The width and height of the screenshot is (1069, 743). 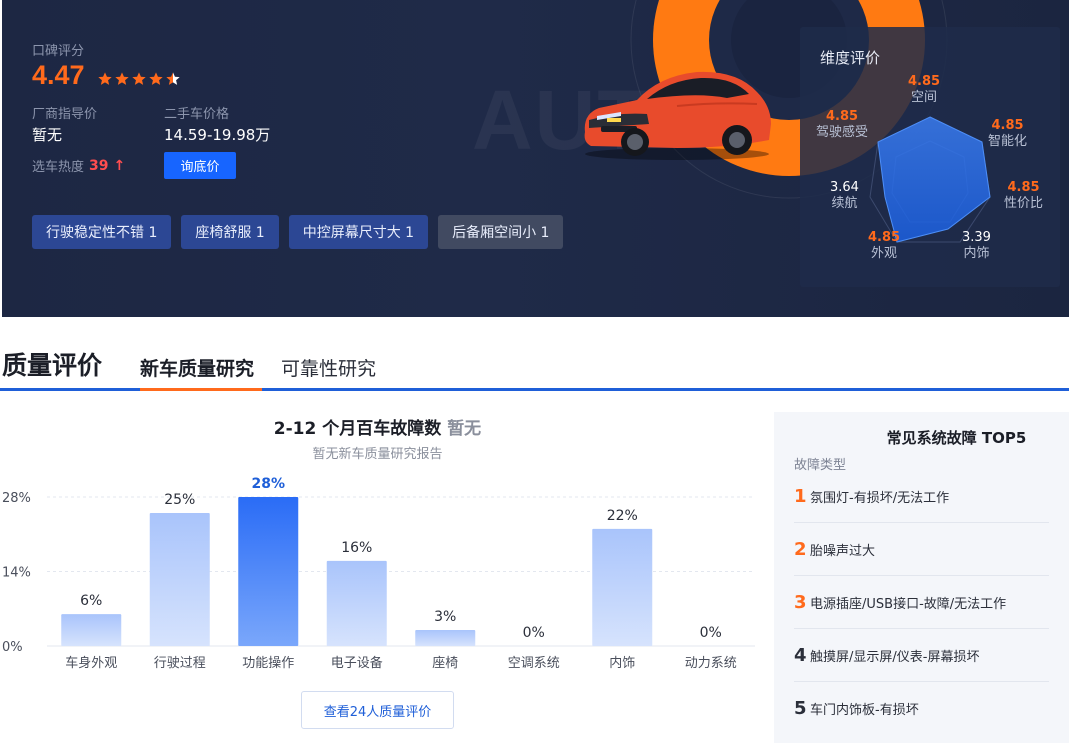 I want to click on list-item: 4 触摸屏/显示屏/仪表-屏幕损坏, so click(x=921, y=655).